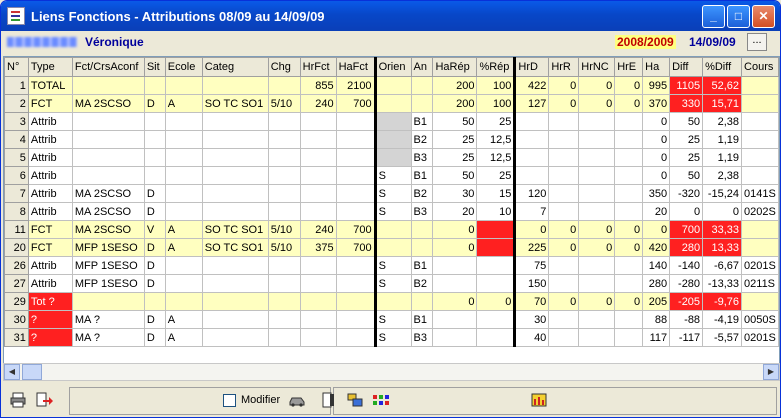 This screenshot has height=418, width=781. What do you see at coordinates (686, 319) in the screenshot?
I see `table-cell: -88` at bounding box center [686, 319].